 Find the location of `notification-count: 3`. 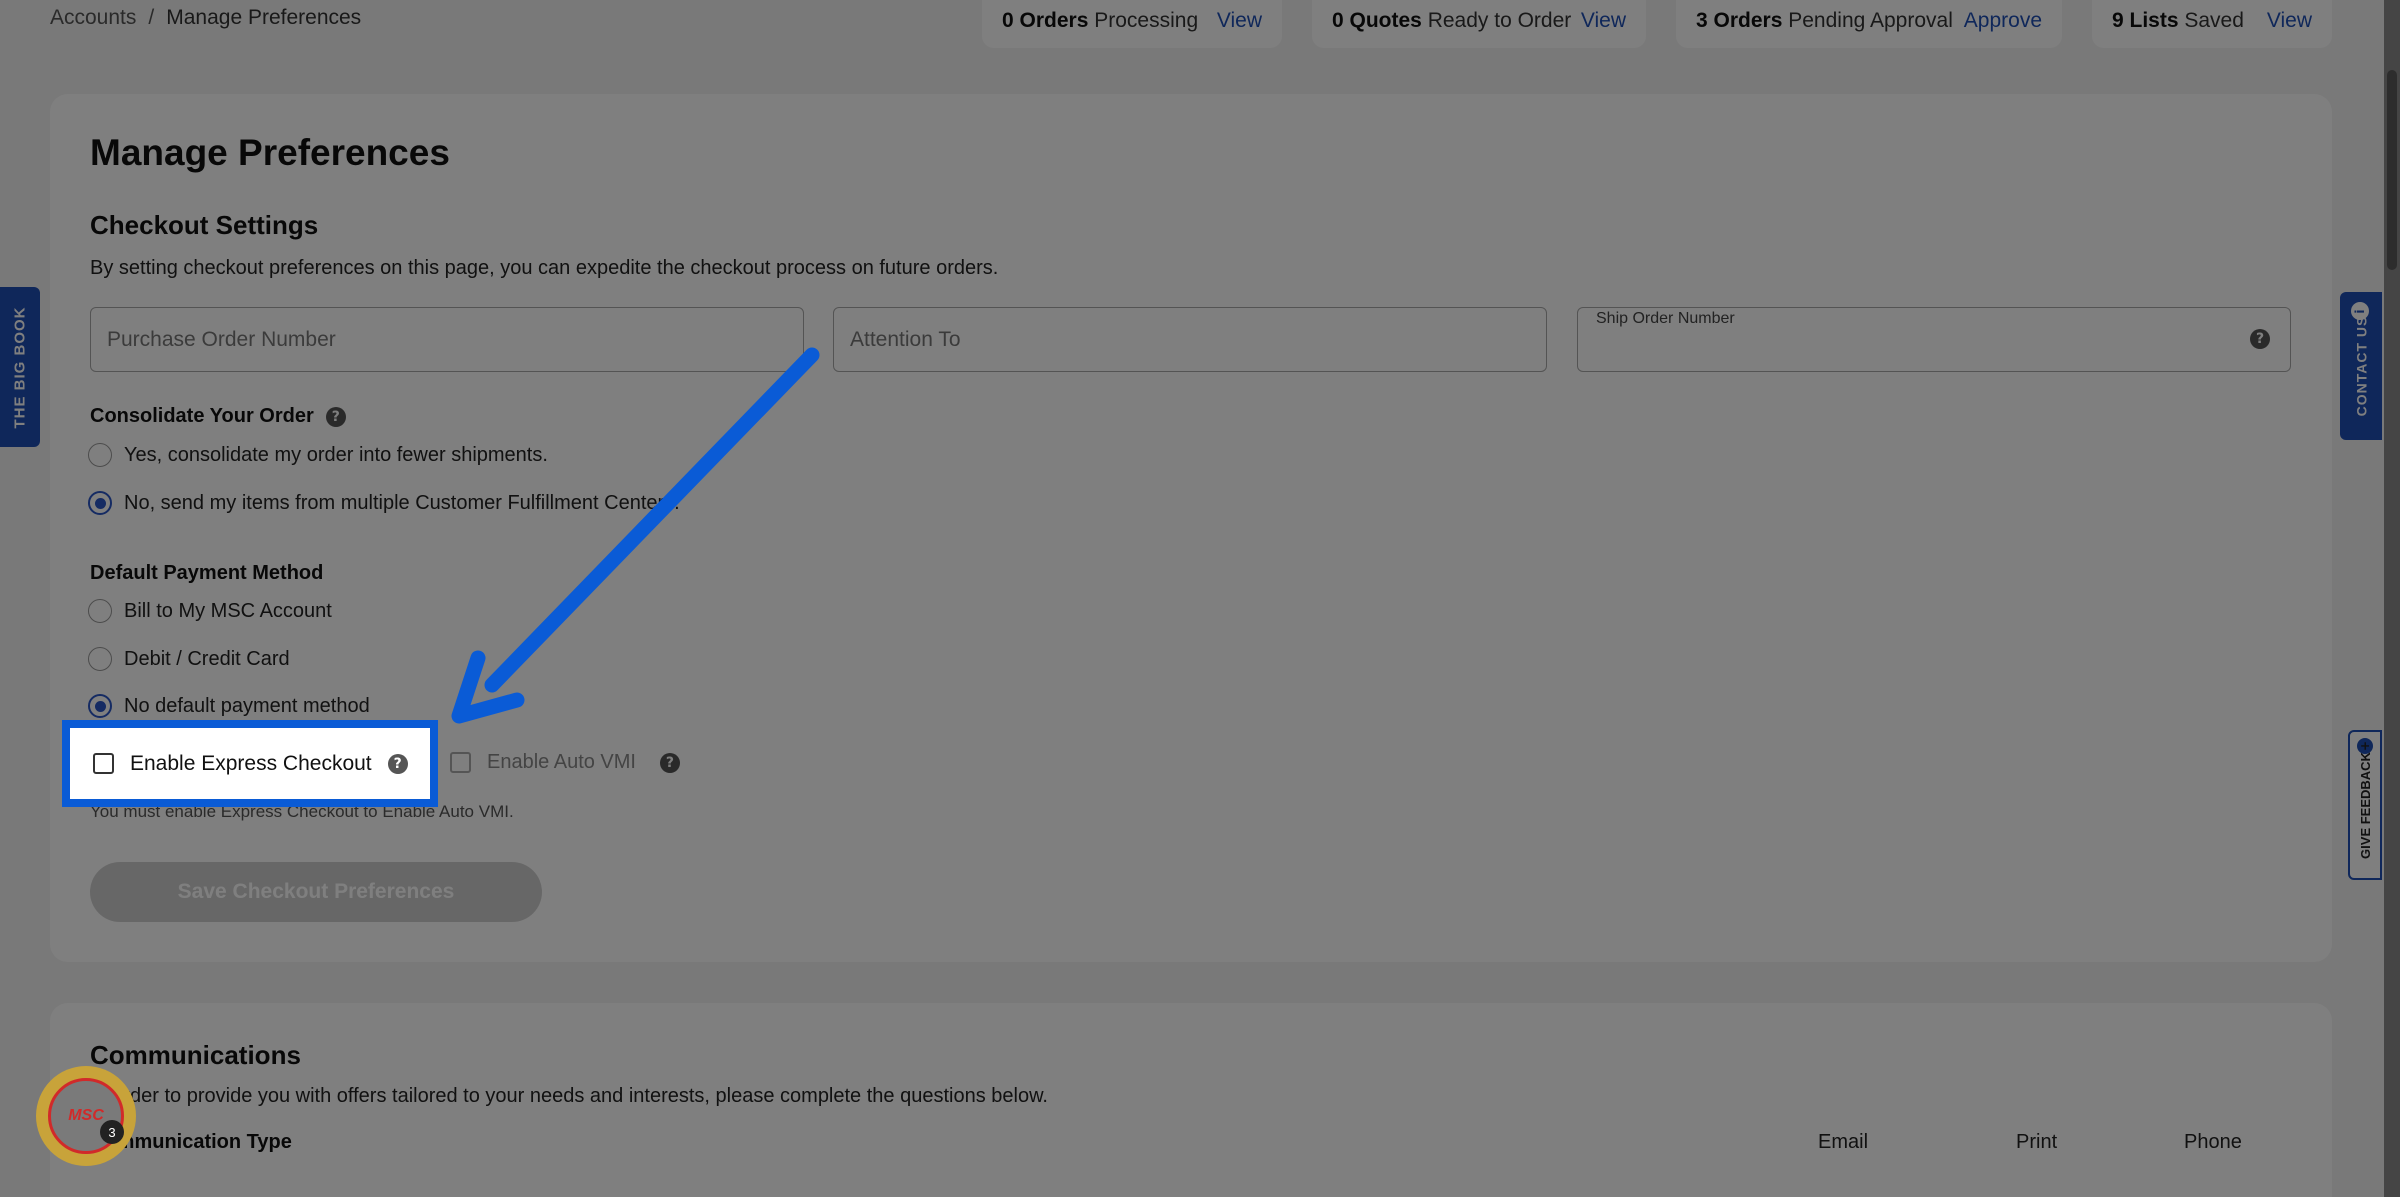

notification-count: 3 is located at coordinates (112, 1132).